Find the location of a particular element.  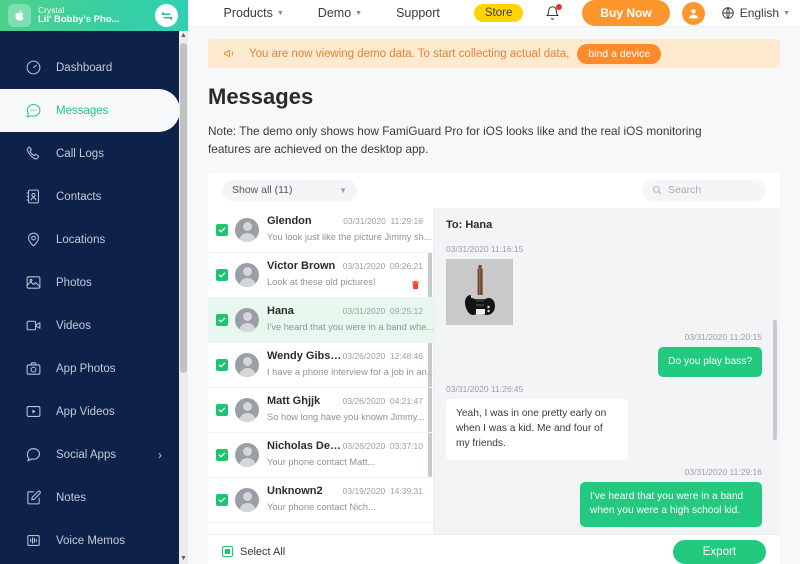

dashboard-icon is located at coordinates (33, 68).